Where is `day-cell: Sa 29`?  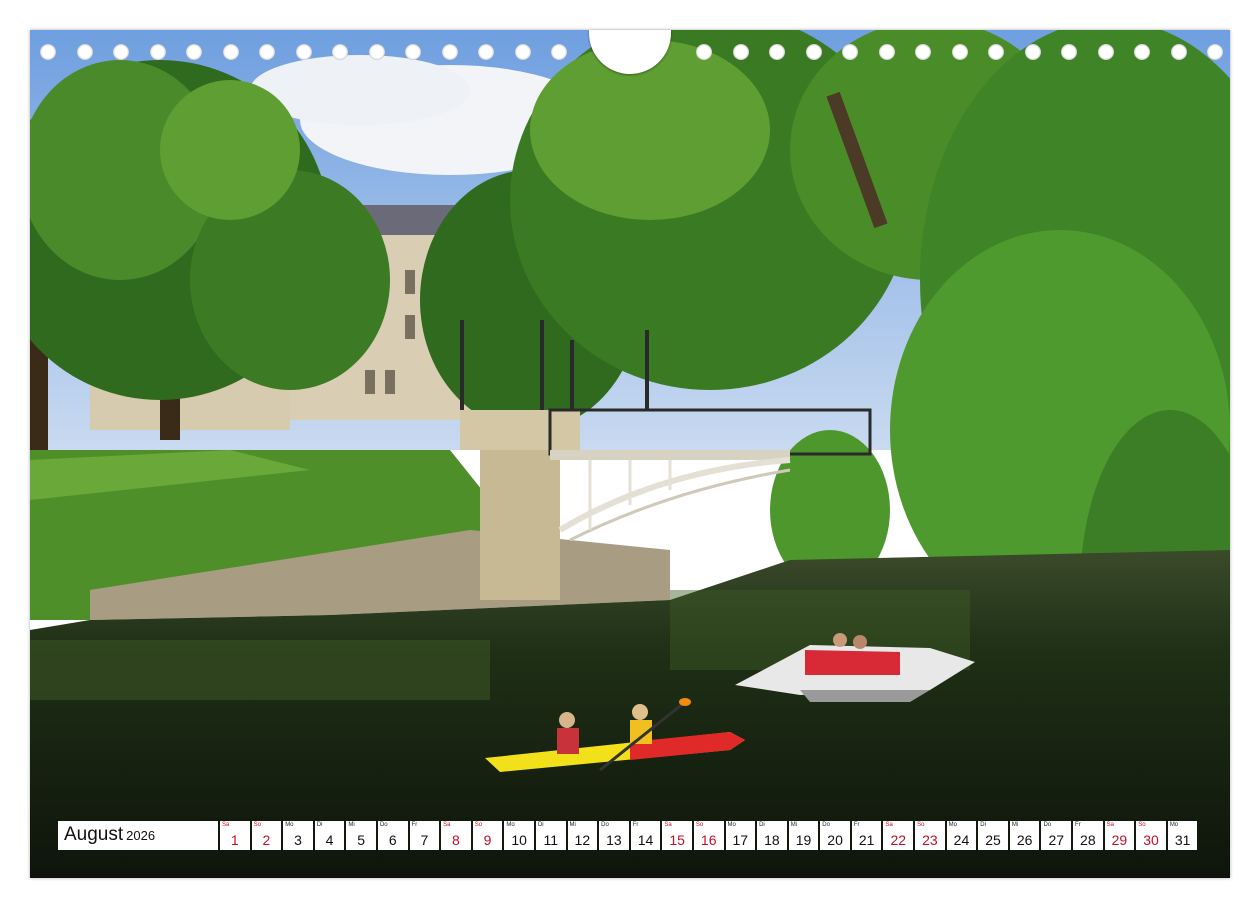 day-cell: Sa 29 is located at coordinates (1119, 835).